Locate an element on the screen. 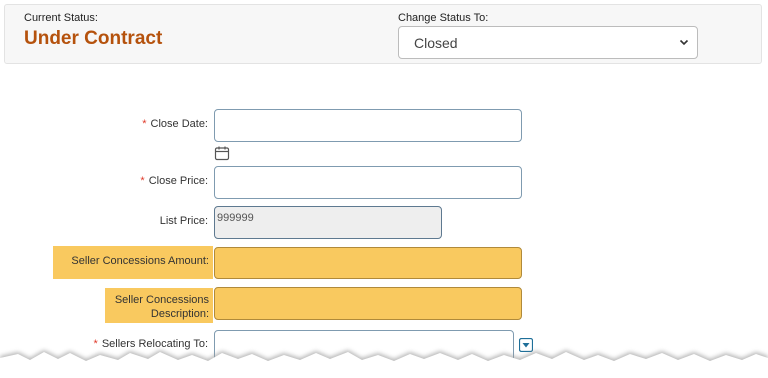  change-status-label: Change Status To: is located at coordinates (443, 18).